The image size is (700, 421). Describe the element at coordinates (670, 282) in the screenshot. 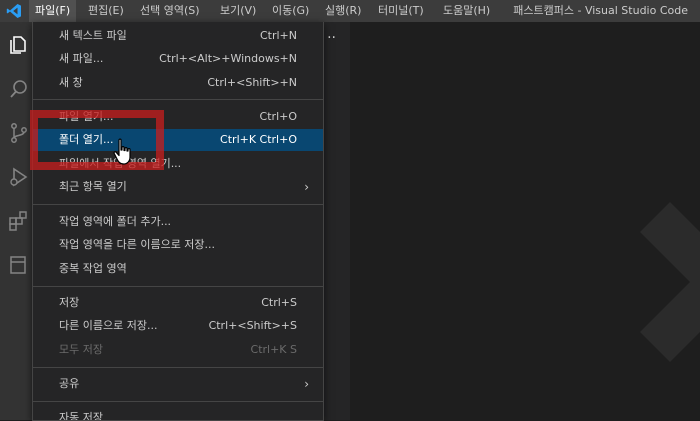

I see `vscode-watermark-icon` at that location.